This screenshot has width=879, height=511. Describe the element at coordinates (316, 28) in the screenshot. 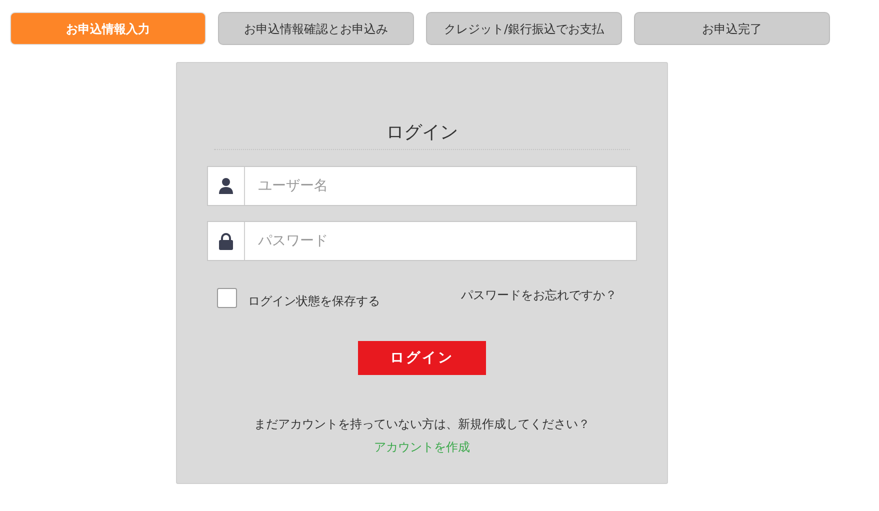

I see `step-tab: お申込情報確認とお申込み` at that location.